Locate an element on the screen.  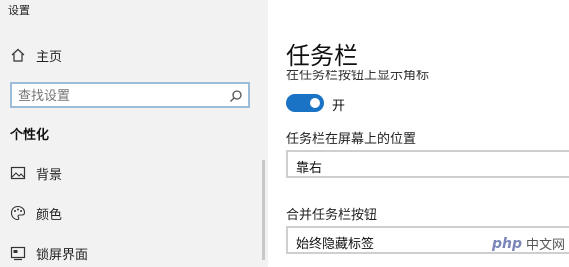
php-logo: php is located at coordinates (506, 243).